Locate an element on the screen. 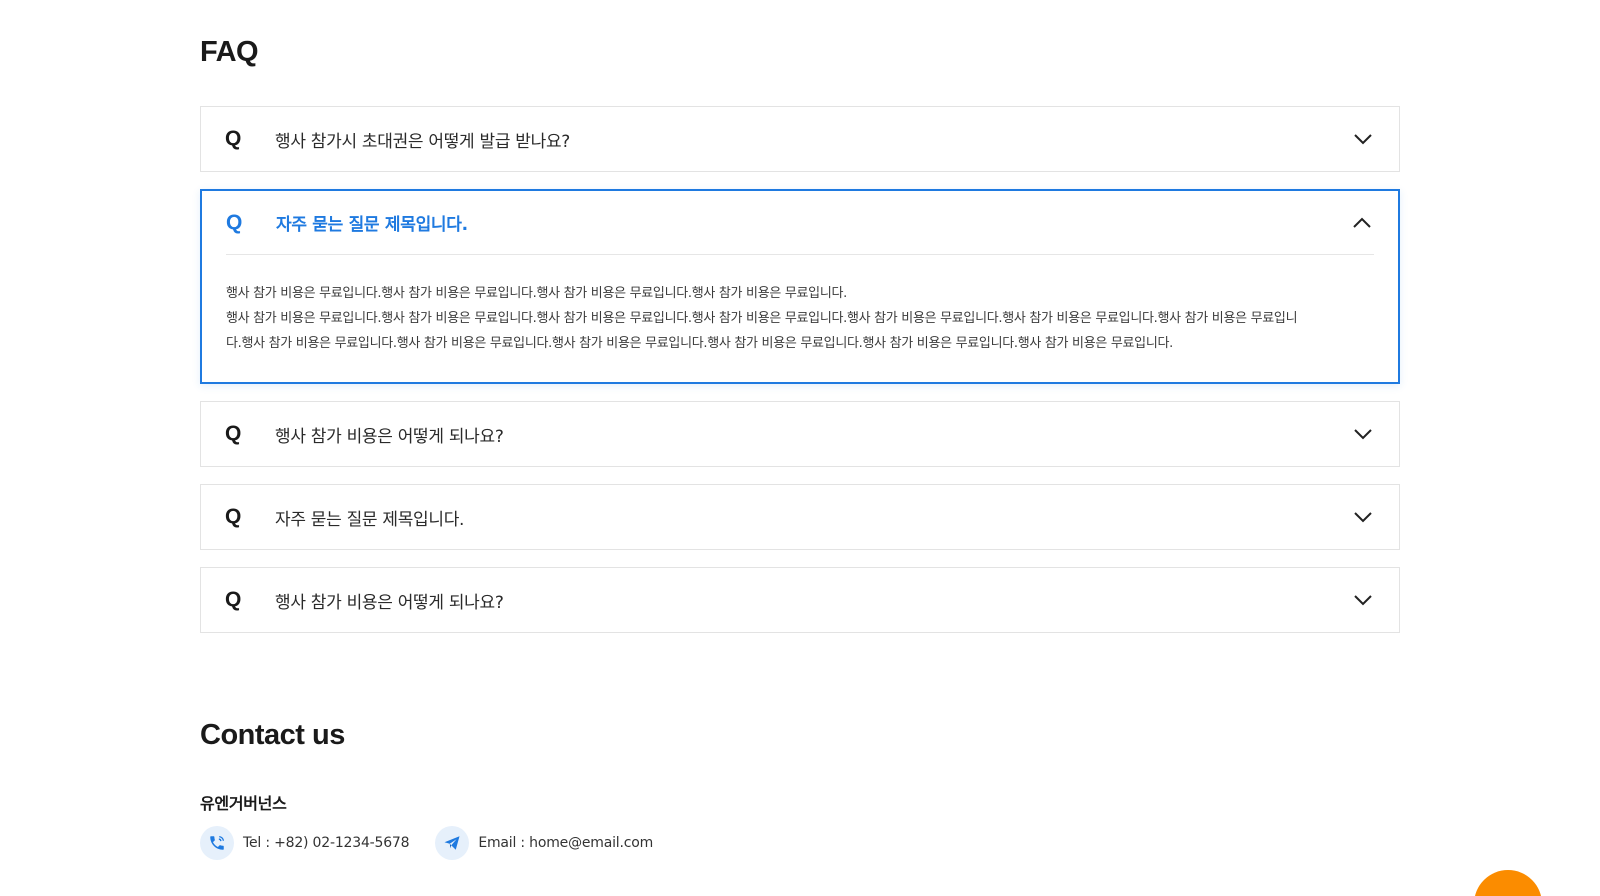 The height and width of the screenshot is (896, 1600). faq-item: Q 자주 묻는 질문 제목입니다. is located at coordinates (800, 517).